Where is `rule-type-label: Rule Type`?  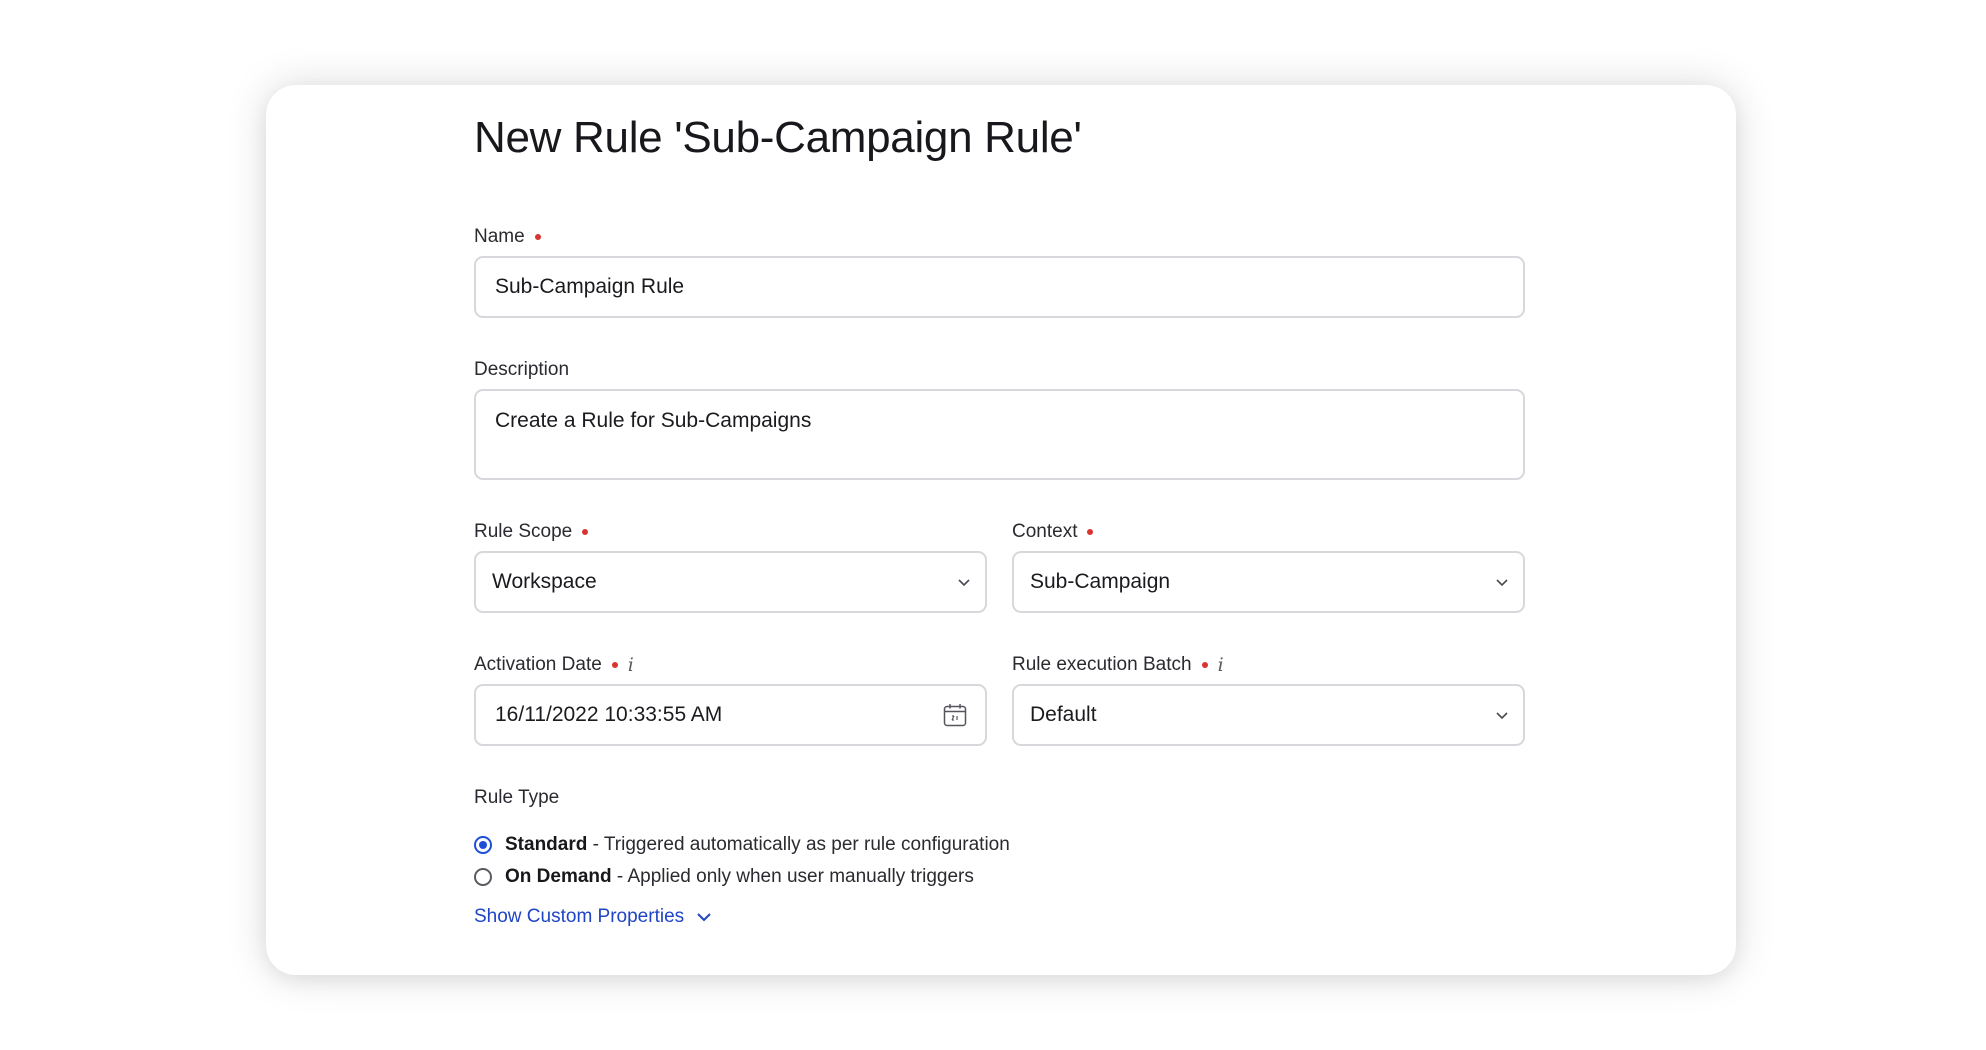 rule-type-label: Rule Type is located at coordinates (516, 798).